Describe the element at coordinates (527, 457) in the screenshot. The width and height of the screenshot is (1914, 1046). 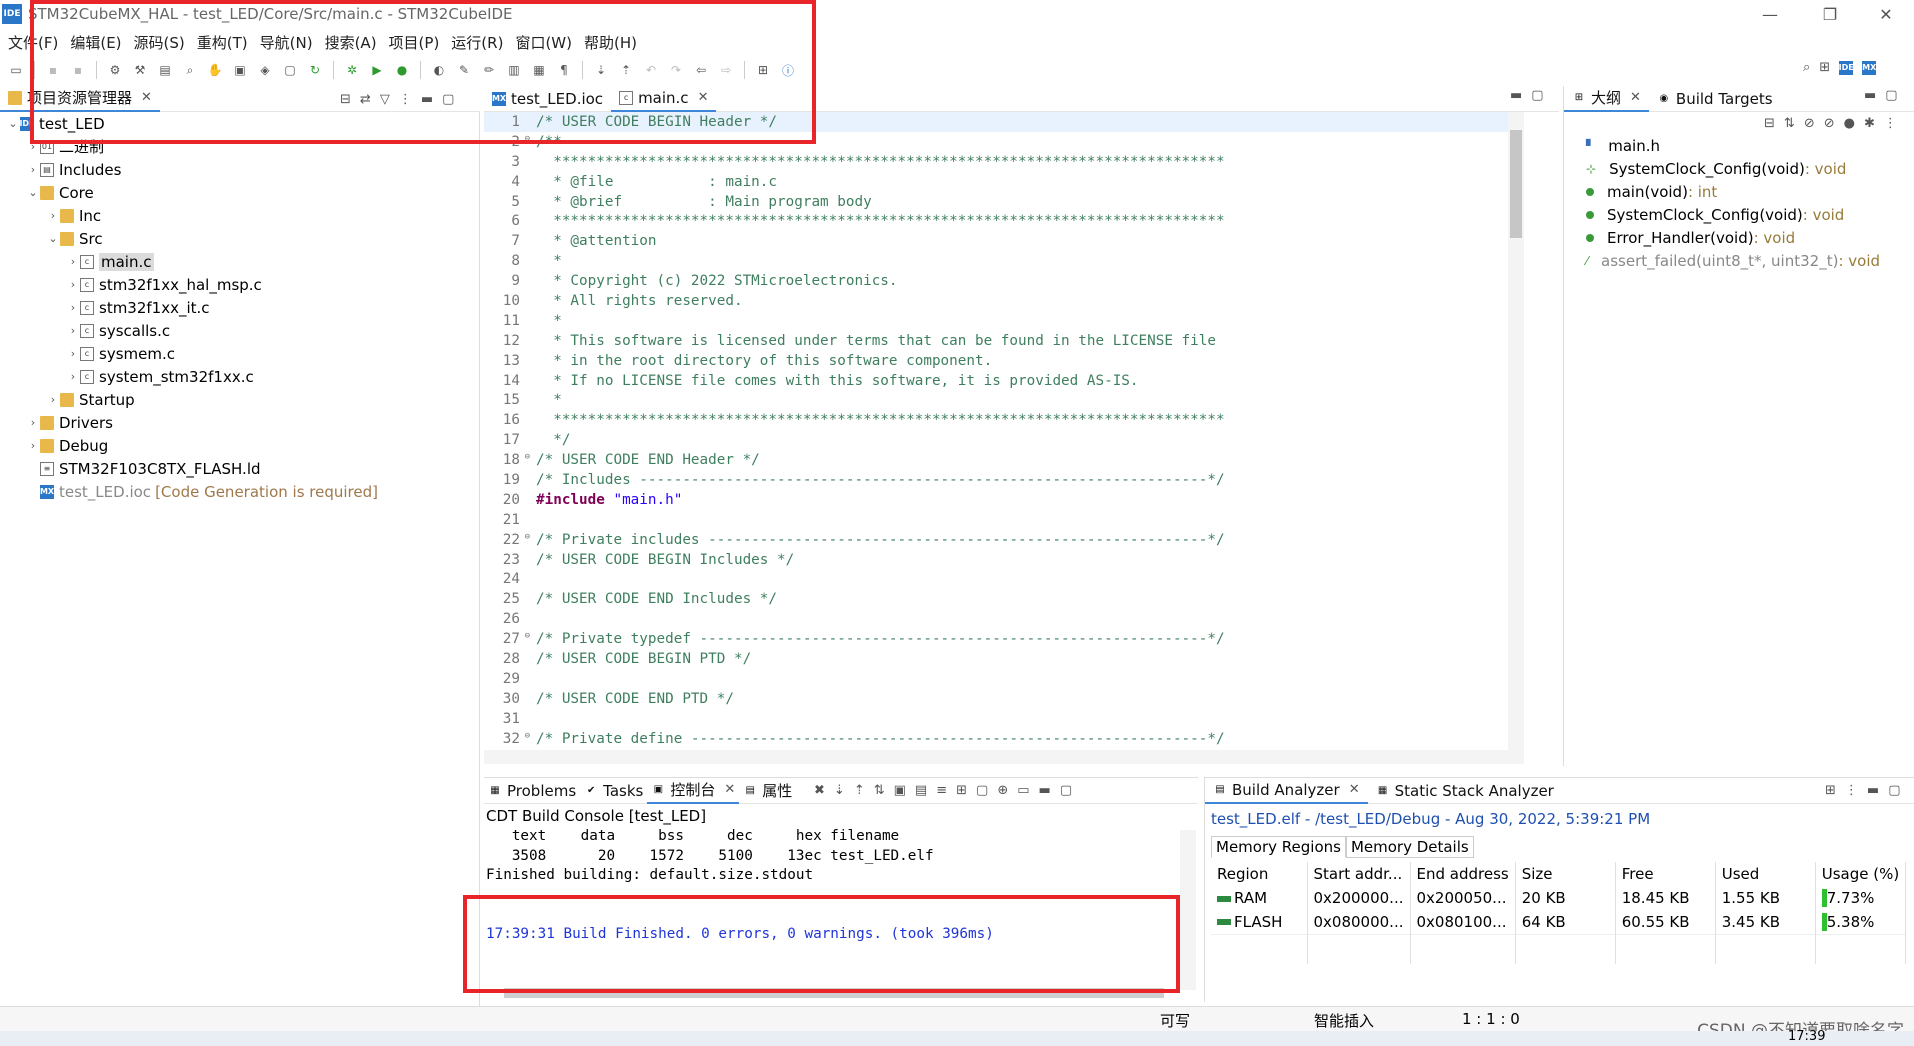
I see `fold-toggle-icon: ⊖` at that location.